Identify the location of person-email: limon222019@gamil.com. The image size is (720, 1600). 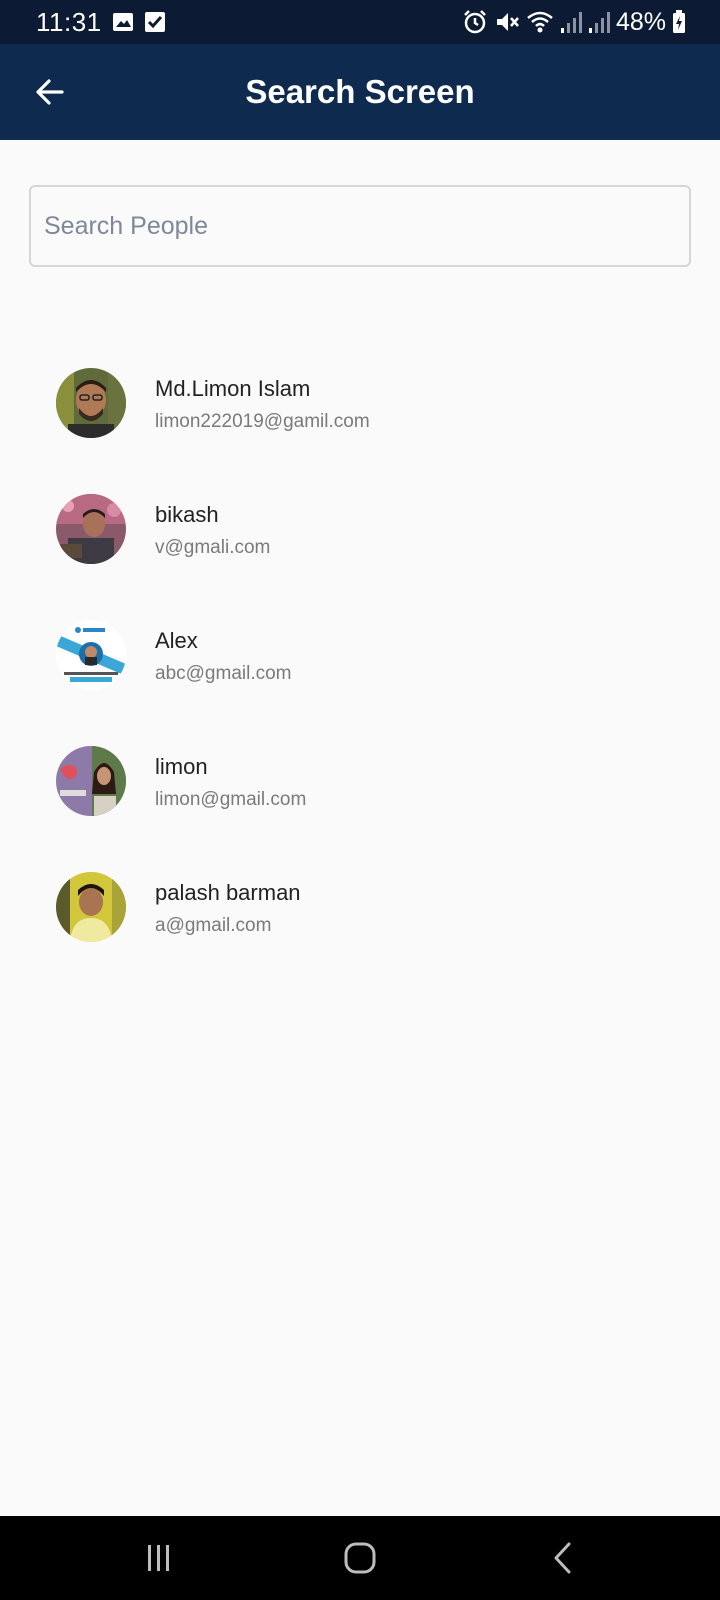
(262, 421).